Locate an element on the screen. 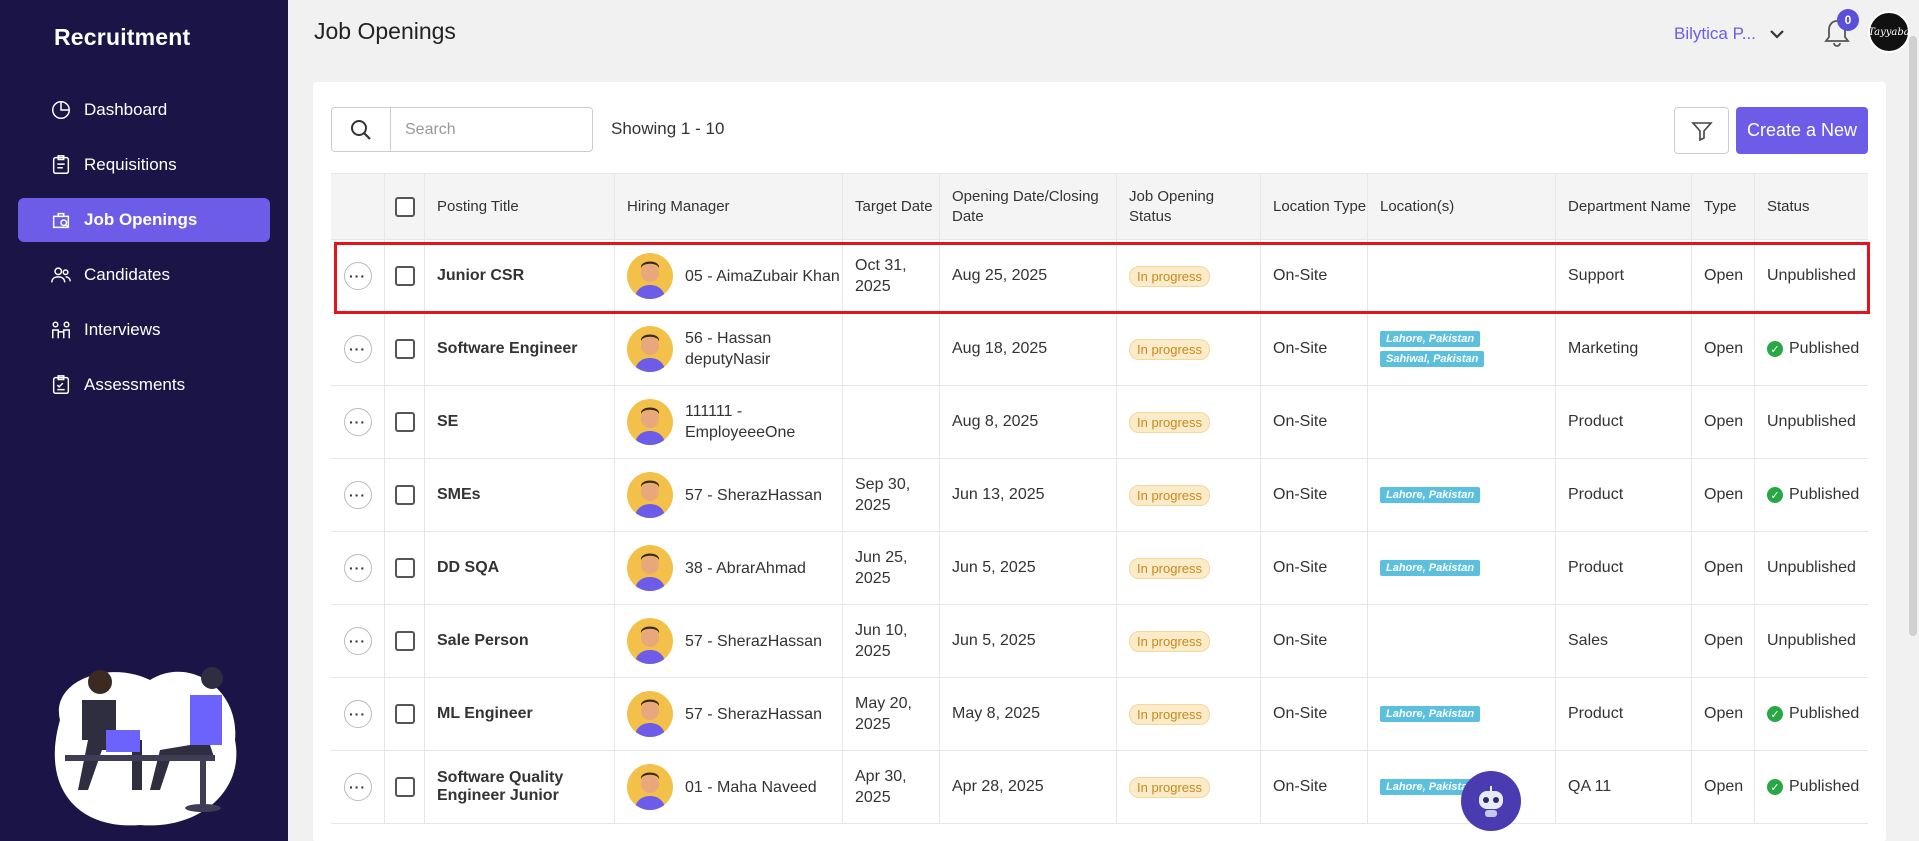 The width and height of the screenshot is (1919, 841). posting-title: Software Engineer is located at coordinates (520, 349).